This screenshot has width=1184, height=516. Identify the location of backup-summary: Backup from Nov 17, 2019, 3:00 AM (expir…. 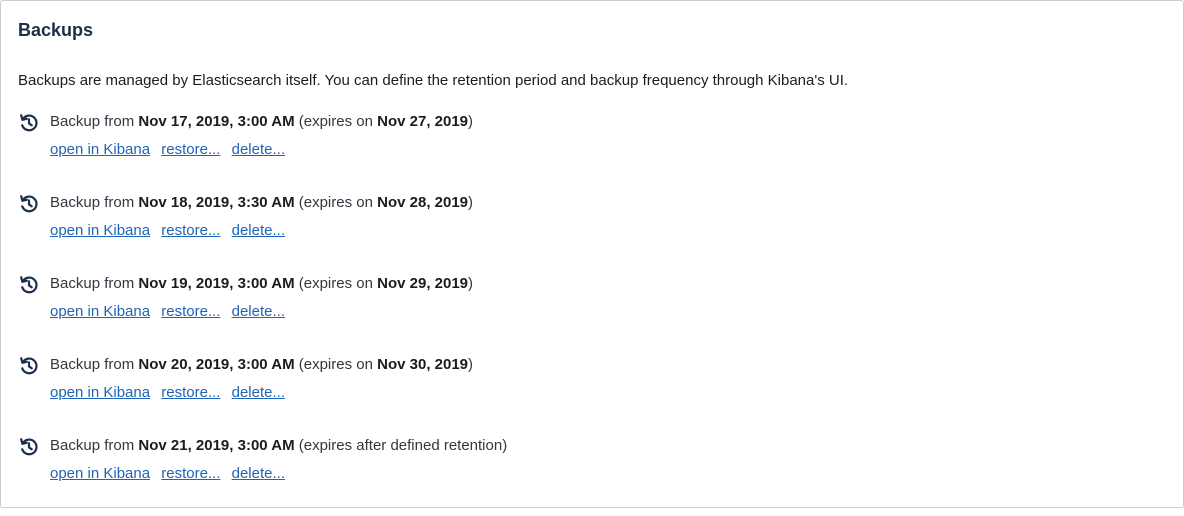
(261, 122).